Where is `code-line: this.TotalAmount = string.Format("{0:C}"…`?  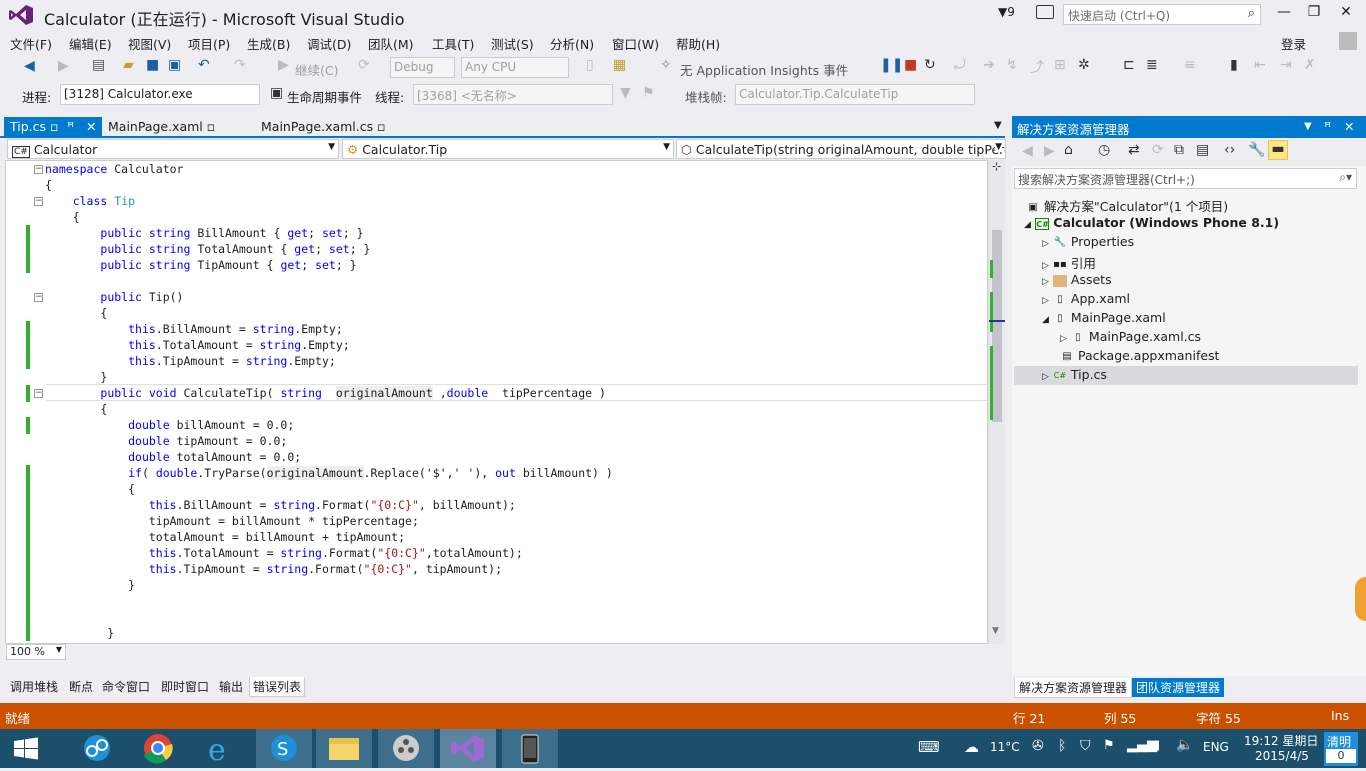
code-line: this.TotalAmount = string.Format("{0:C}"… is located at coordinates (329, 553).